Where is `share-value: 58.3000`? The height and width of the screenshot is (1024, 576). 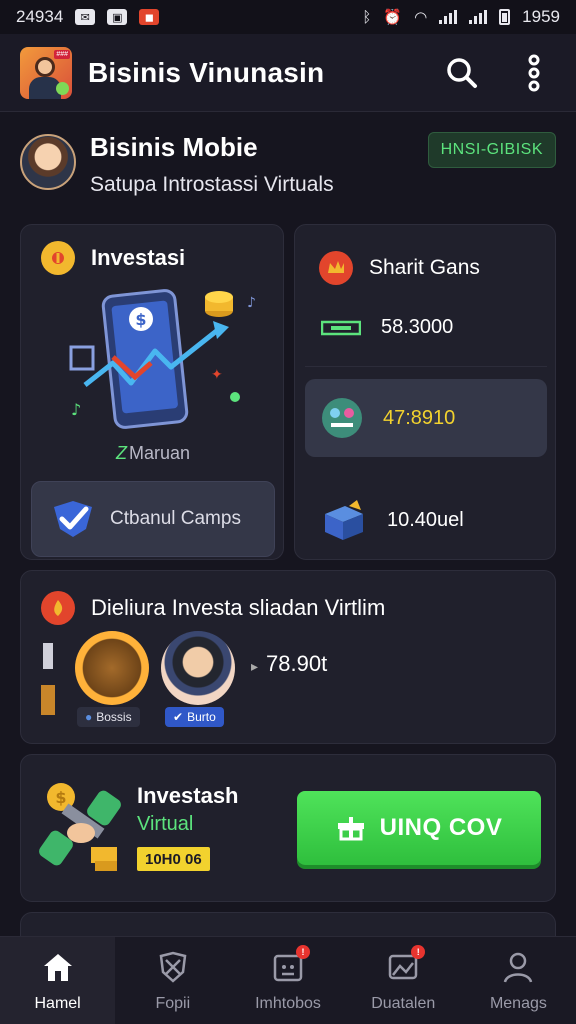 share-value: 58.3000 is located at coordinates (417, 327).